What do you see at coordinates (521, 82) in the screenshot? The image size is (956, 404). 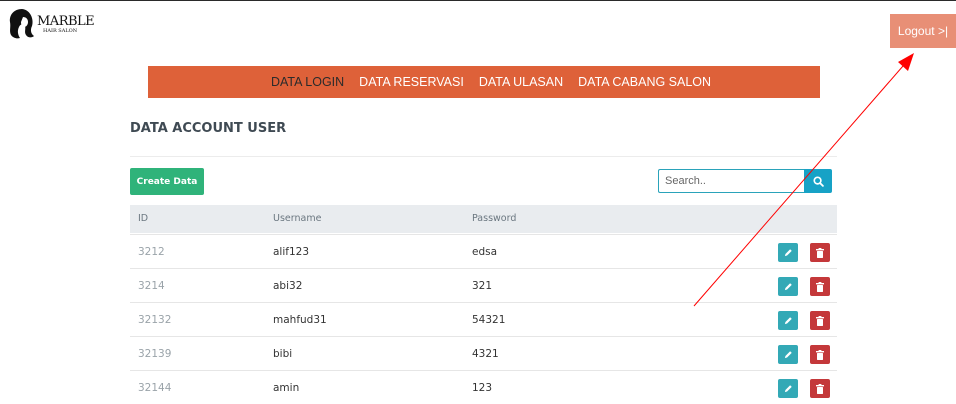 I see `nav-item-data-ulasan: DATA ULASAN` at bounding box center [521, 82].